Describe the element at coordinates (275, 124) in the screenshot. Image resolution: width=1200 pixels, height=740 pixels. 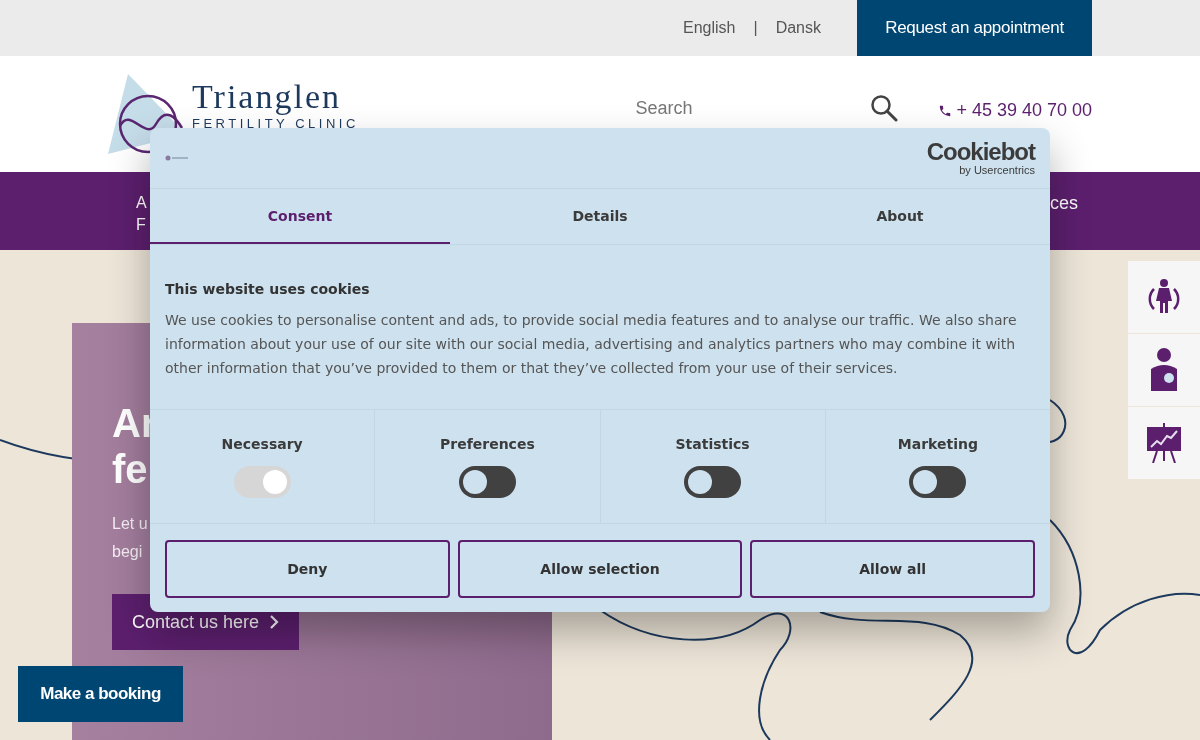
I see `logo-tagline: FERTILITY CLINIC` at that location.